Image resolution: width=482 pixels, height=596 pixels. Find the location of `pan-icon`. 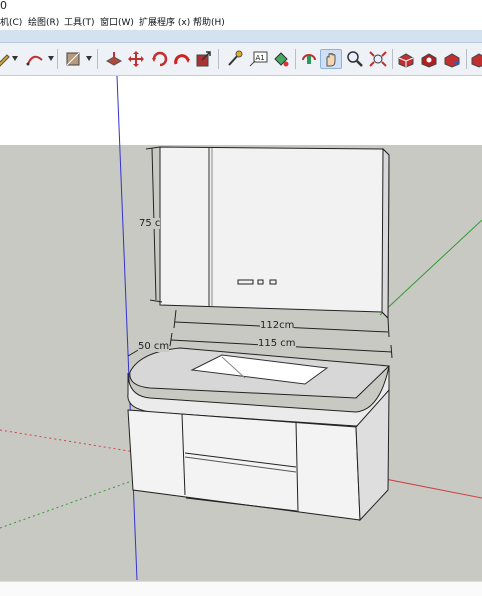

pan-icon is located at coordinates (331, 59).